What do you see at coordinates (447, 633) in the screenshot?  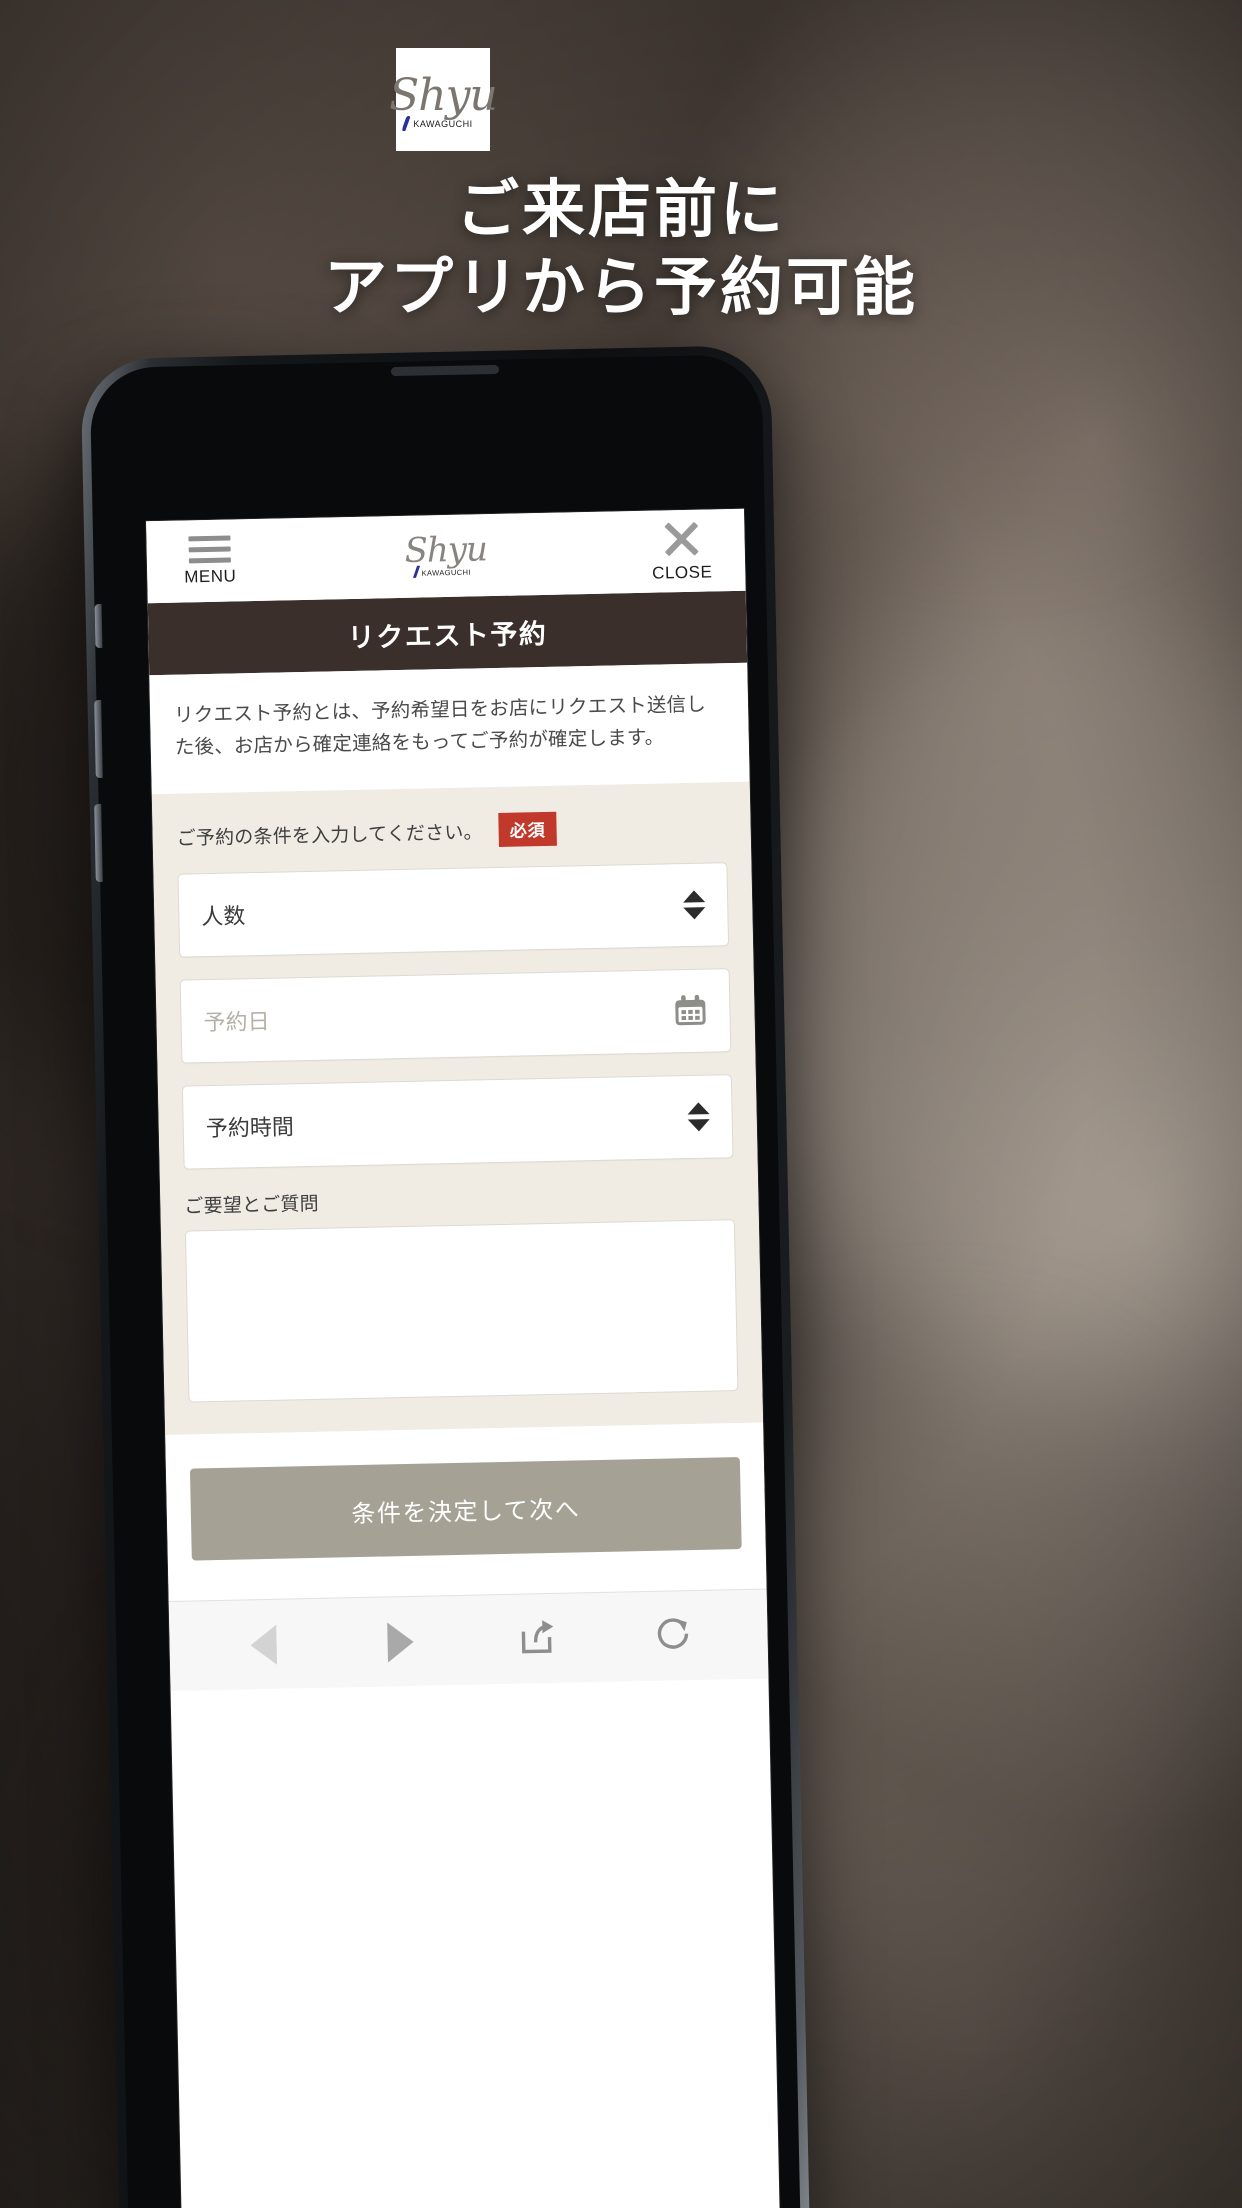 I see `page-title: リクエスト予約` at bounding box center [447, 633].